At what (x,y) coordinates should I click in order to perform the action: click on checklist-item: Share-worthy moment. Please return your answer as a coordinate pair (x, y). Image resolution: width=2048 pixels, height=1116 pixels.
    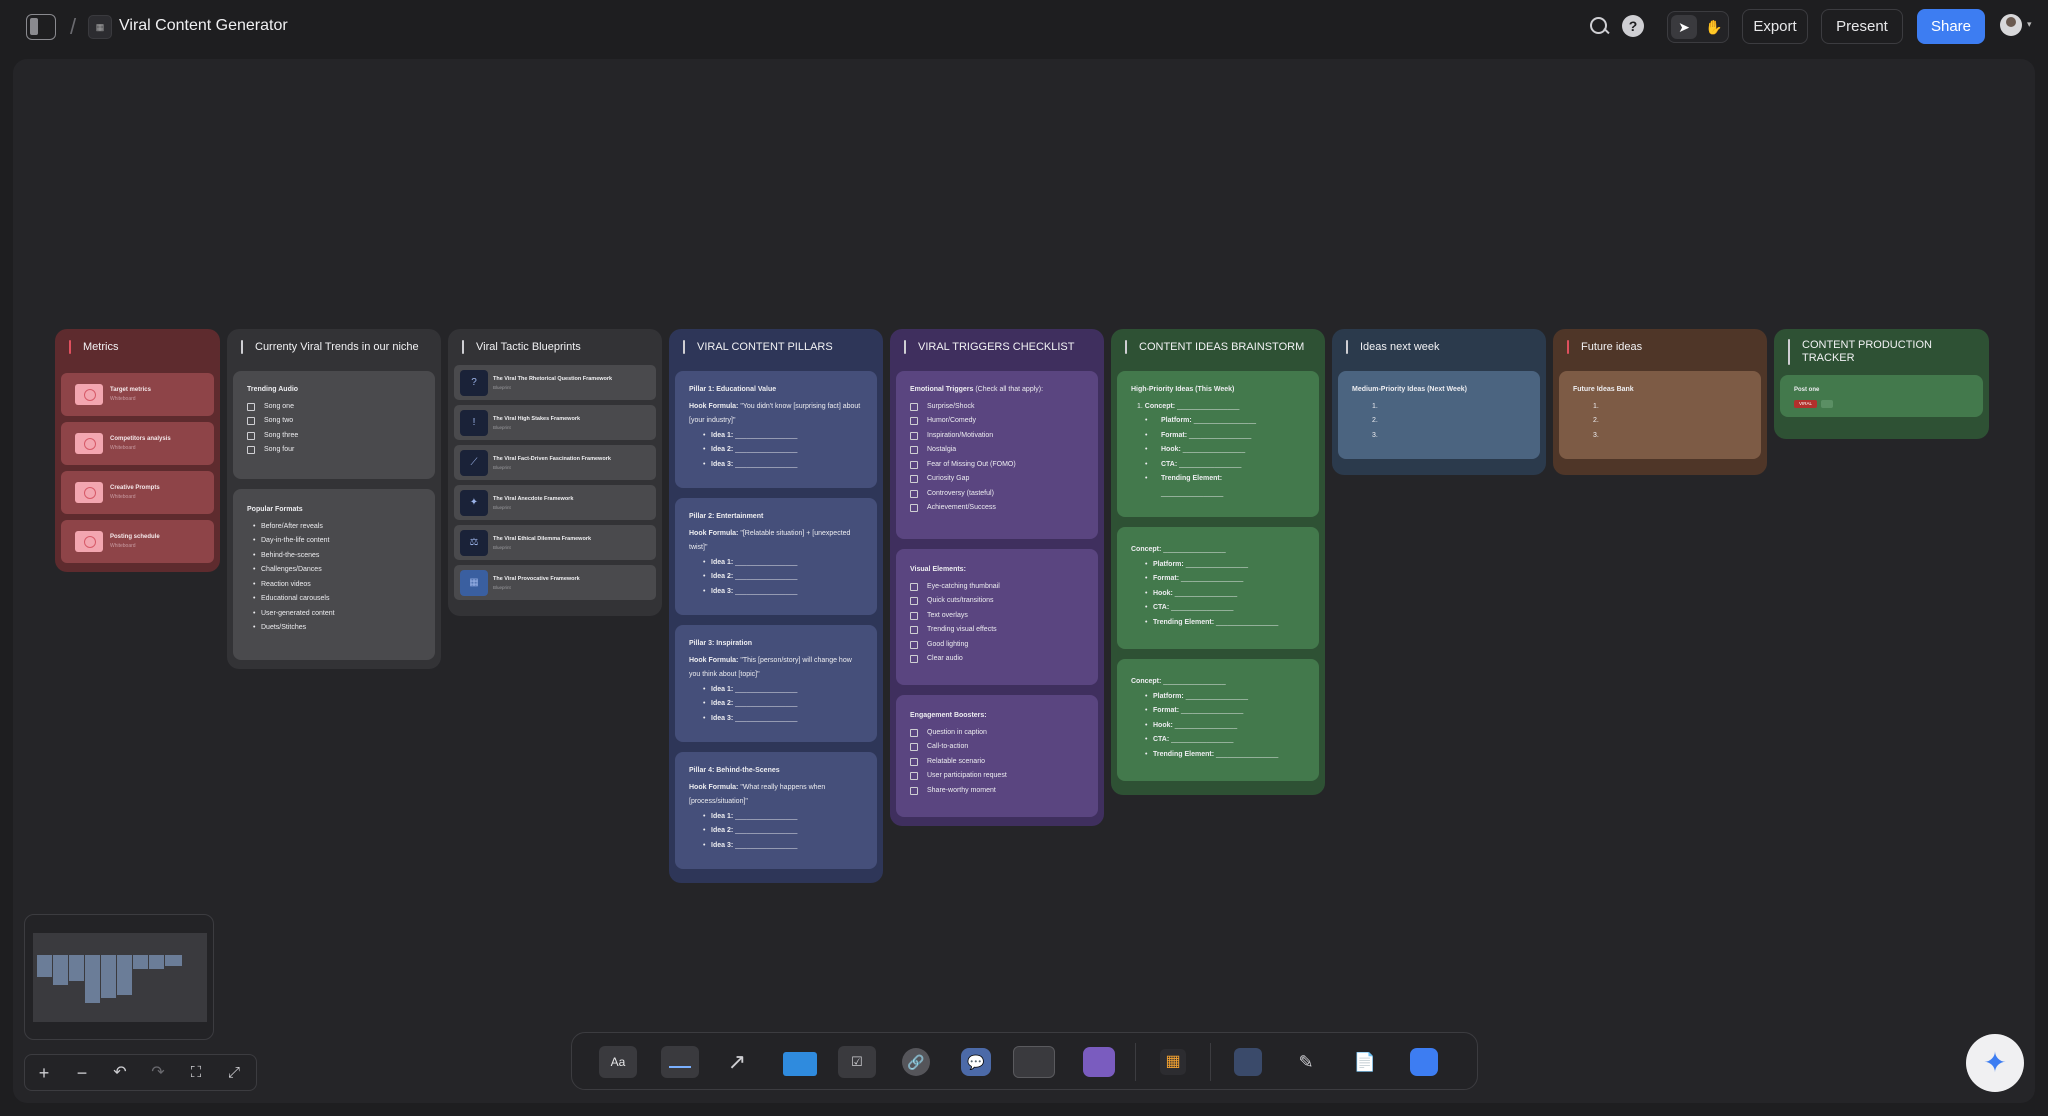
    Looking at the image, I should click on (997, 791).